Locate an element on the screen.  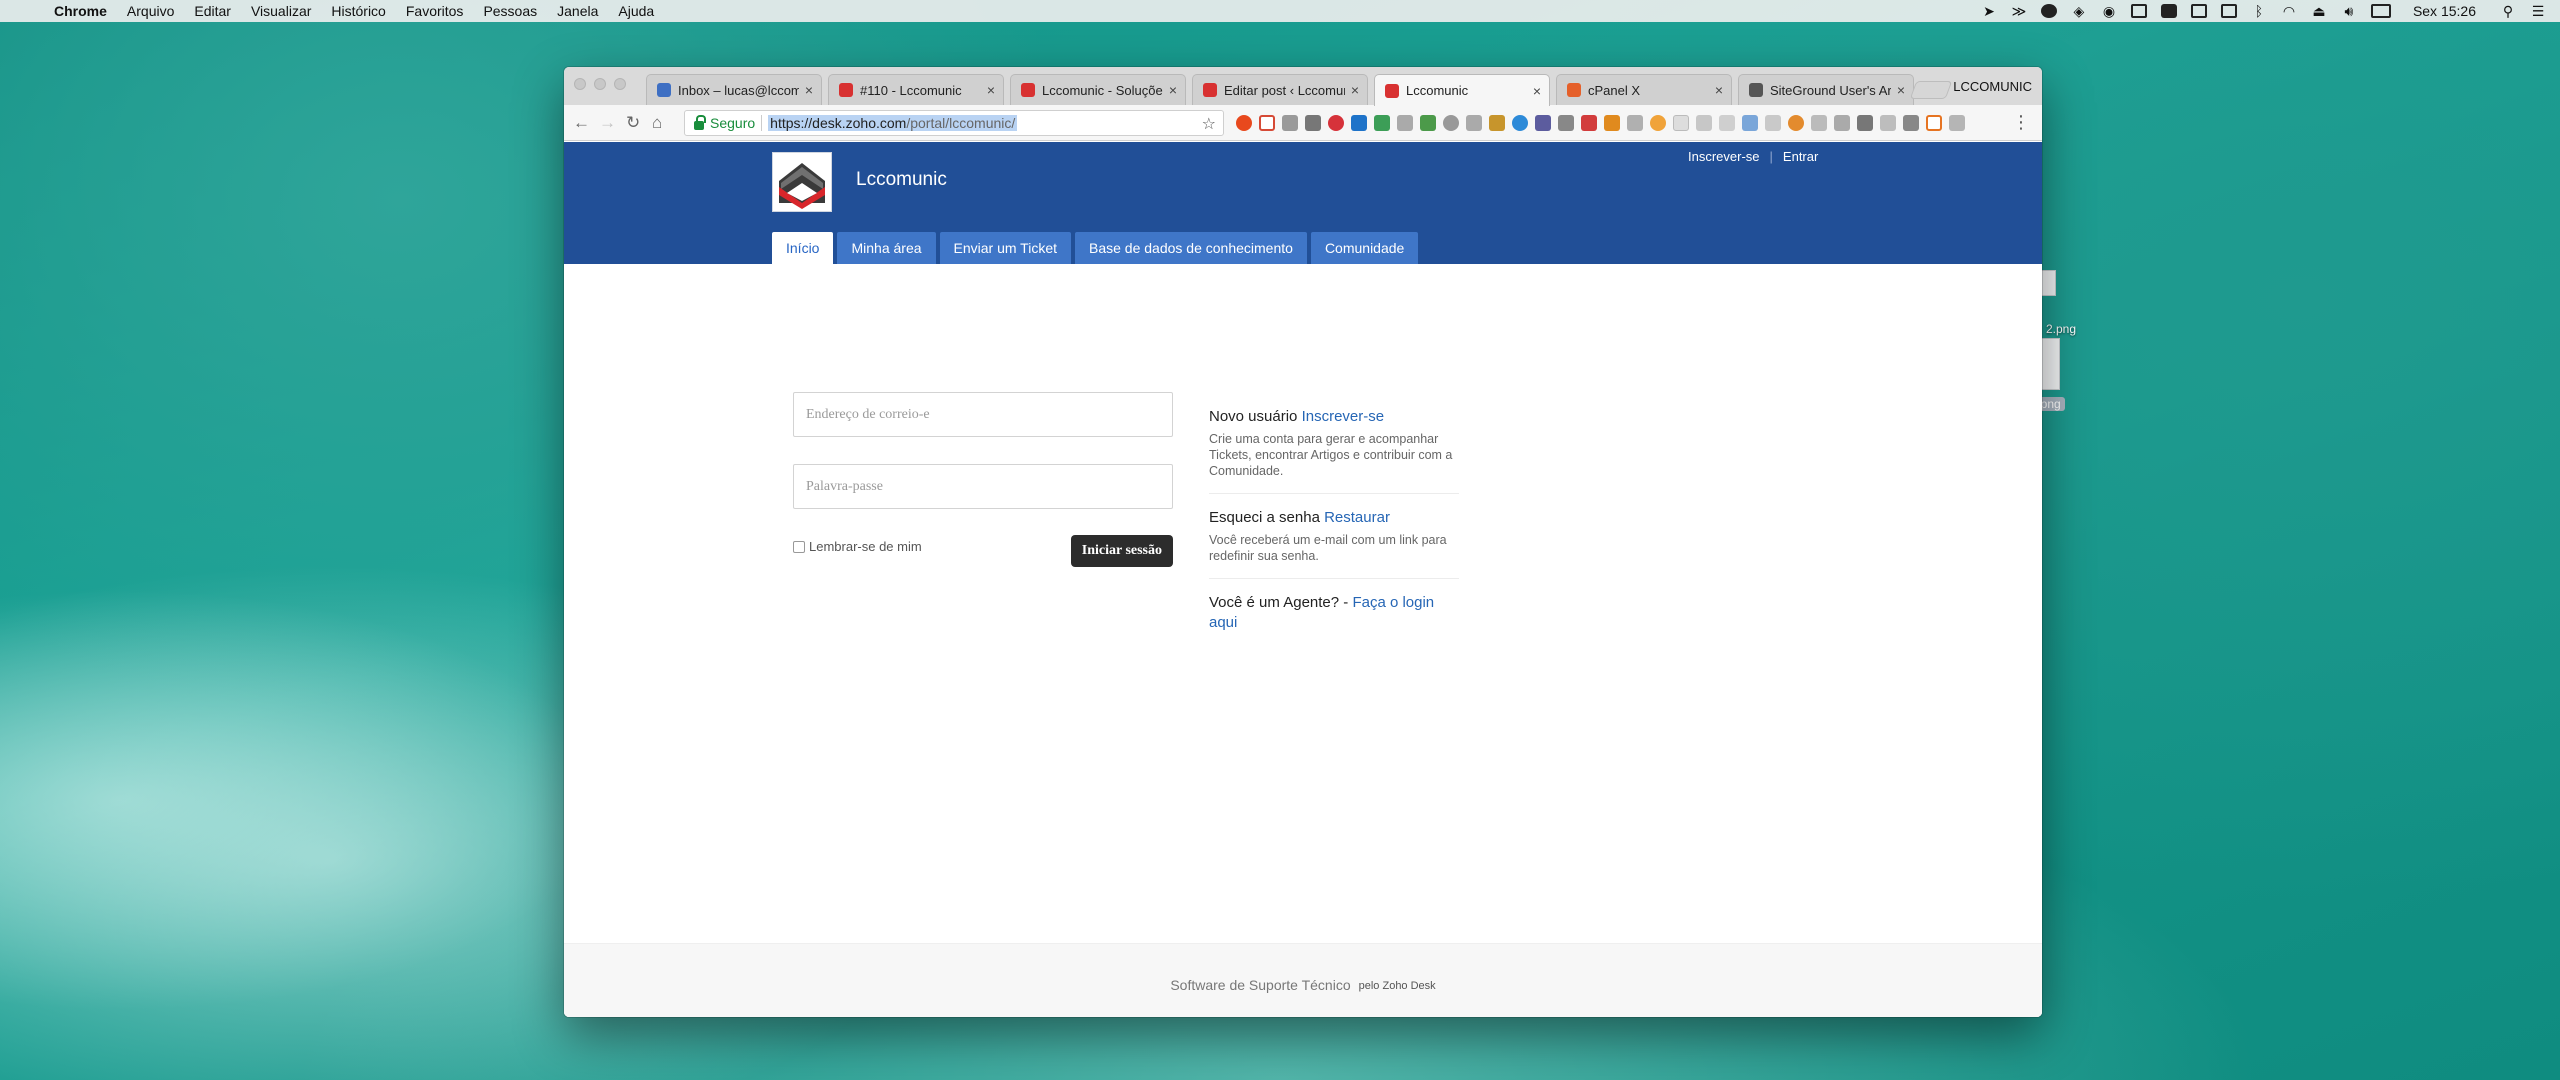
extension-download-icon is located at coordinates (1957, 123).